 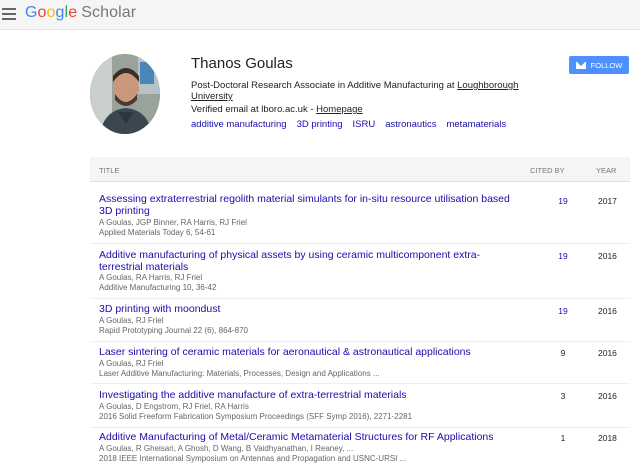 What do you see at coordinates (563, 438) in the screenshot?
I see `cited-by-count-link: 1` at bounding box center [563, 438].